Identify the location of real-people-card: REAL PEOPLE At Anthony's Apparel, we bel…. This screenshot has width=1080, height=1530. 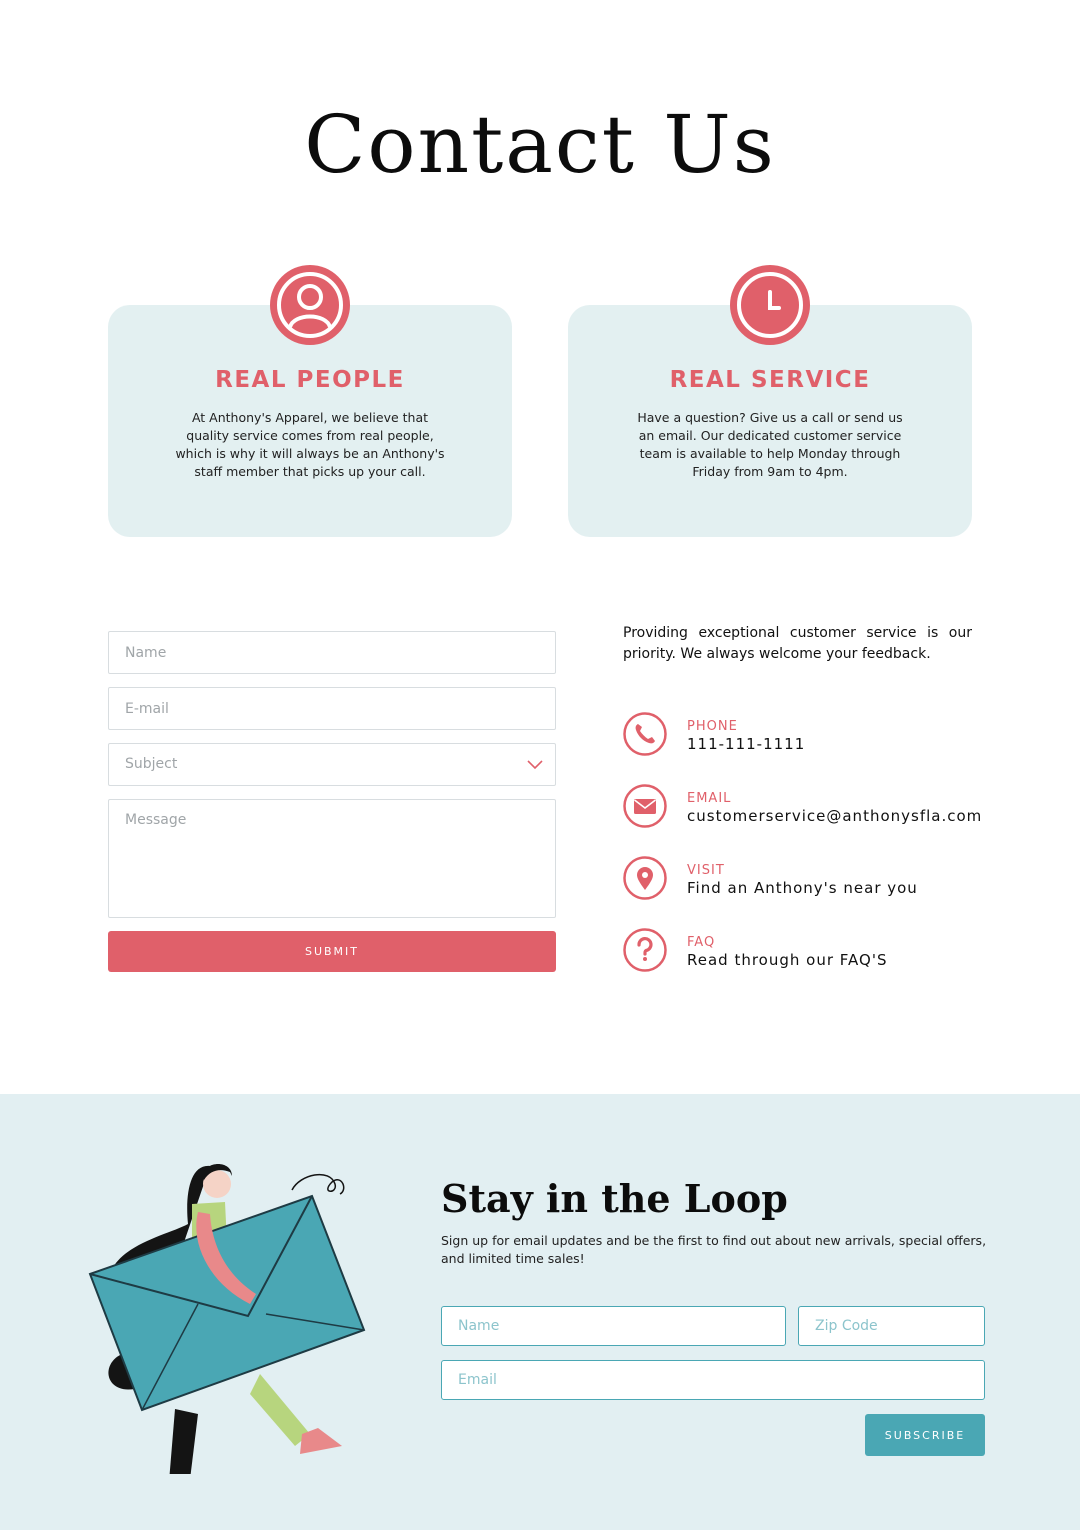
(310, 401).